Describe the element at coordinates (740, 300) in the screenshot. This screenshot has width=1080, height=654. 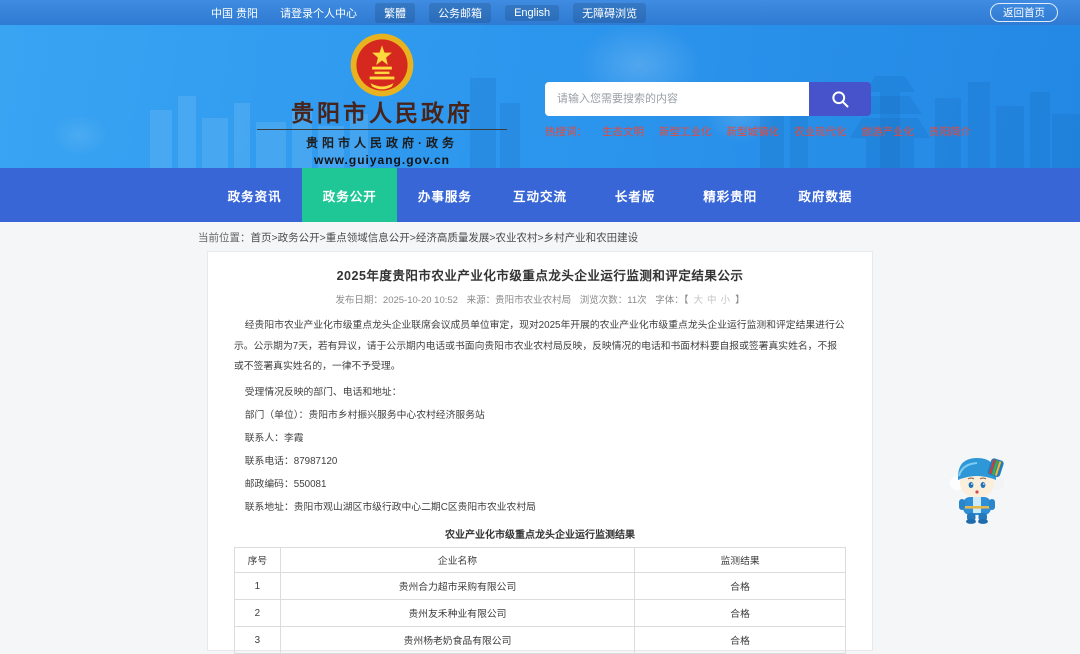
I see `font-size-label-end: 】` at that location.